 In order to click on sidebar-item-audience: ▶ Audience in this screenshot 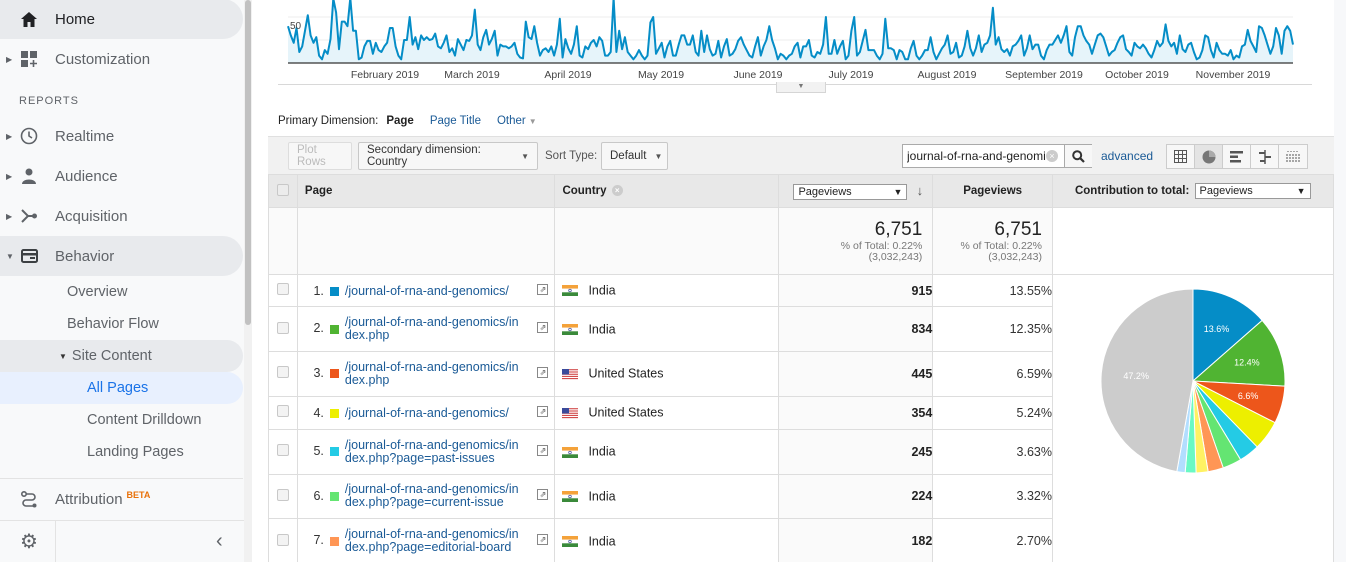, I will do `click(121, 176)`.